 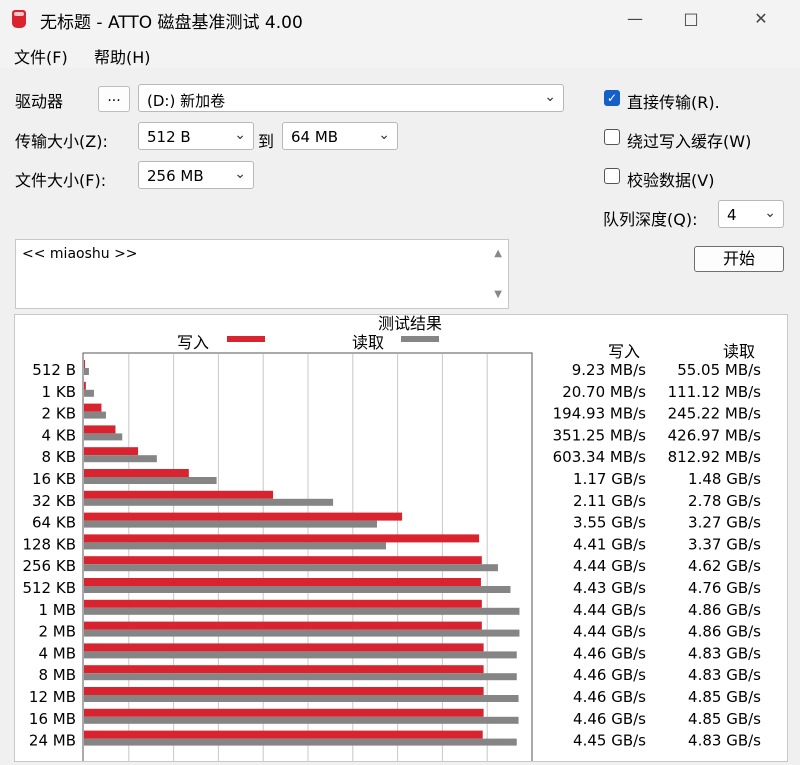 What do you see at coordinates (600, 435) in the screenshot?
I see `write-value: 351.25 MB/s` at bounding box center [600, 435].